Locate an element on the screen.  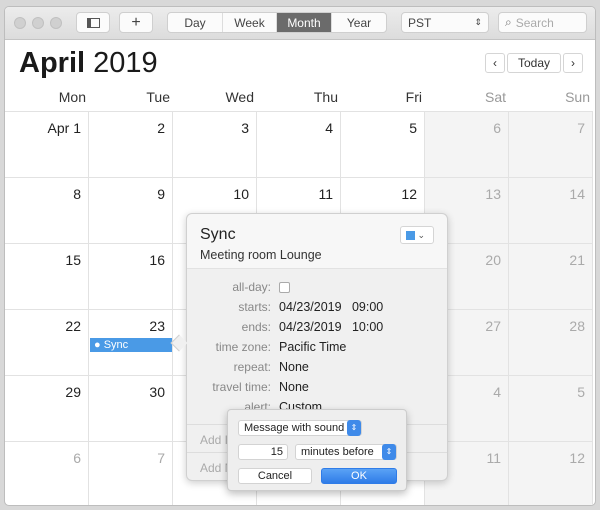
field-value: 04/23/2019 09:00 is located at coordinates (331, 307).